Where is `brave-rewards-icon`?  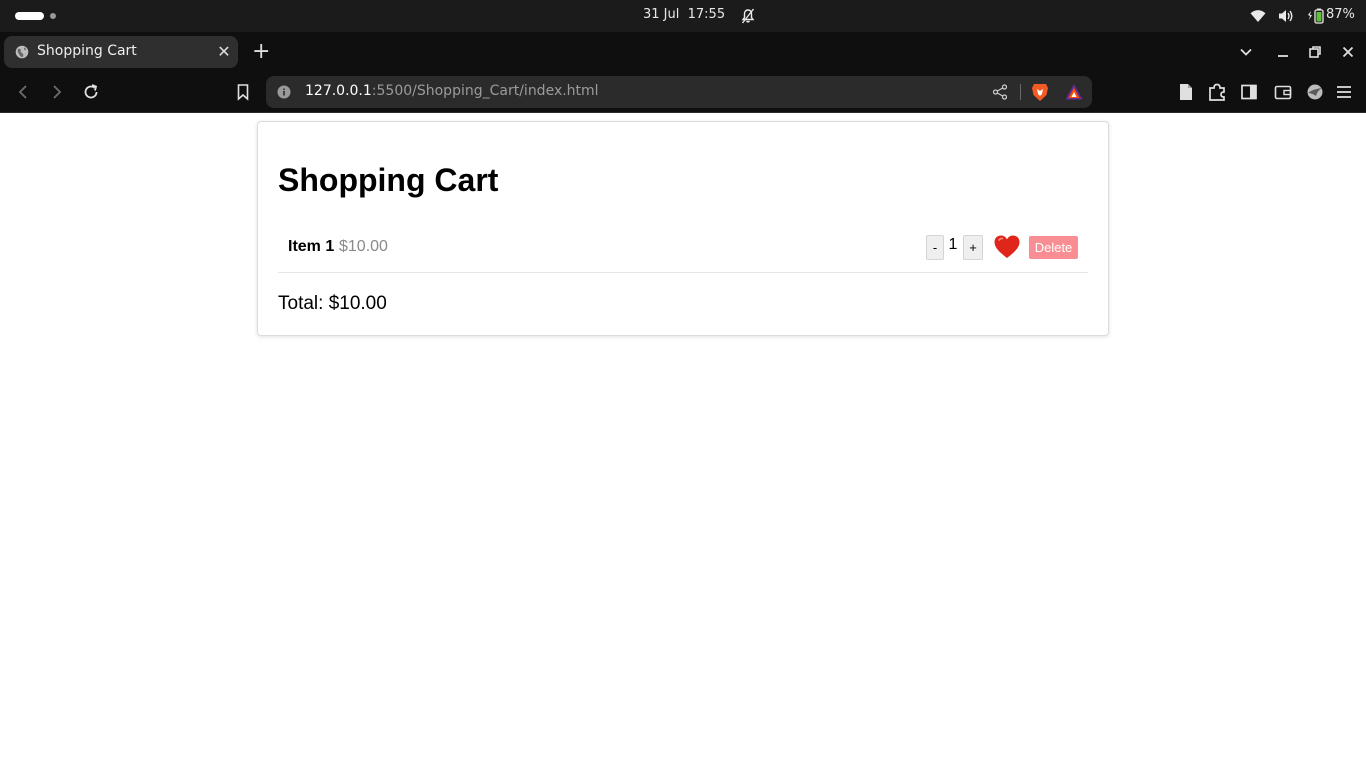 brave-rewards-icon is located at coordinates (1074, 92).